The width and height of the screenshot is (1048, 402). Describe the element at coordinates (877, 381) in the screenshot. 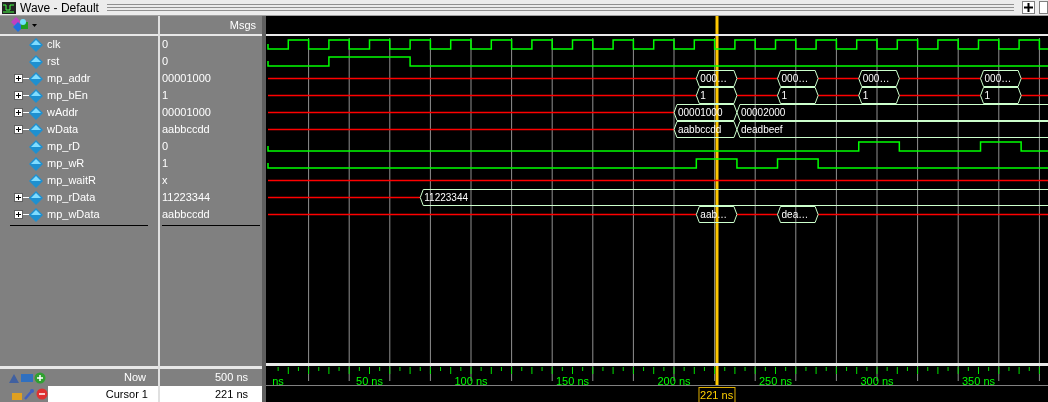

I see `time-label: 300 ns` at that location.